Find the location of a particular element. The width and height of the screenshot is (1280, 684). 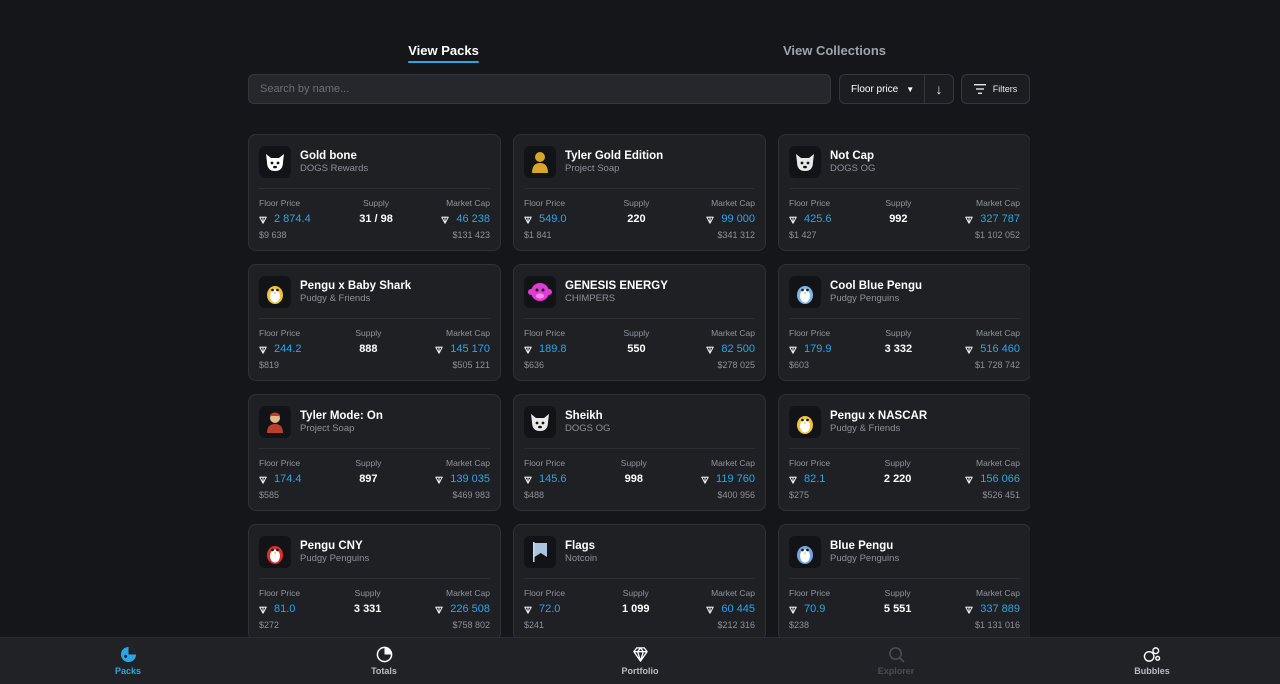

nav-explorer: Explorer is located at coordinates (896, 661).